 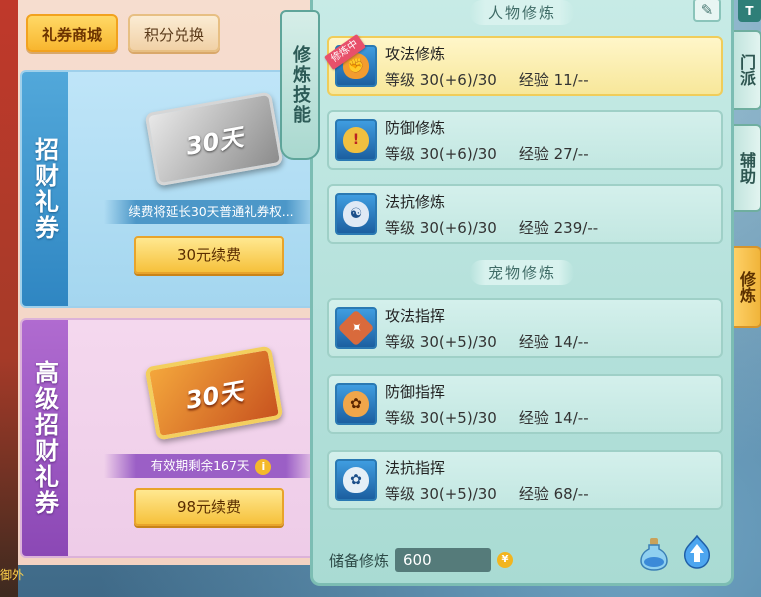 What do you see at coordinates (359, 560) in the screenshot?
I see `reserve-label: 储备修炼` at bounding box center [359, 560].